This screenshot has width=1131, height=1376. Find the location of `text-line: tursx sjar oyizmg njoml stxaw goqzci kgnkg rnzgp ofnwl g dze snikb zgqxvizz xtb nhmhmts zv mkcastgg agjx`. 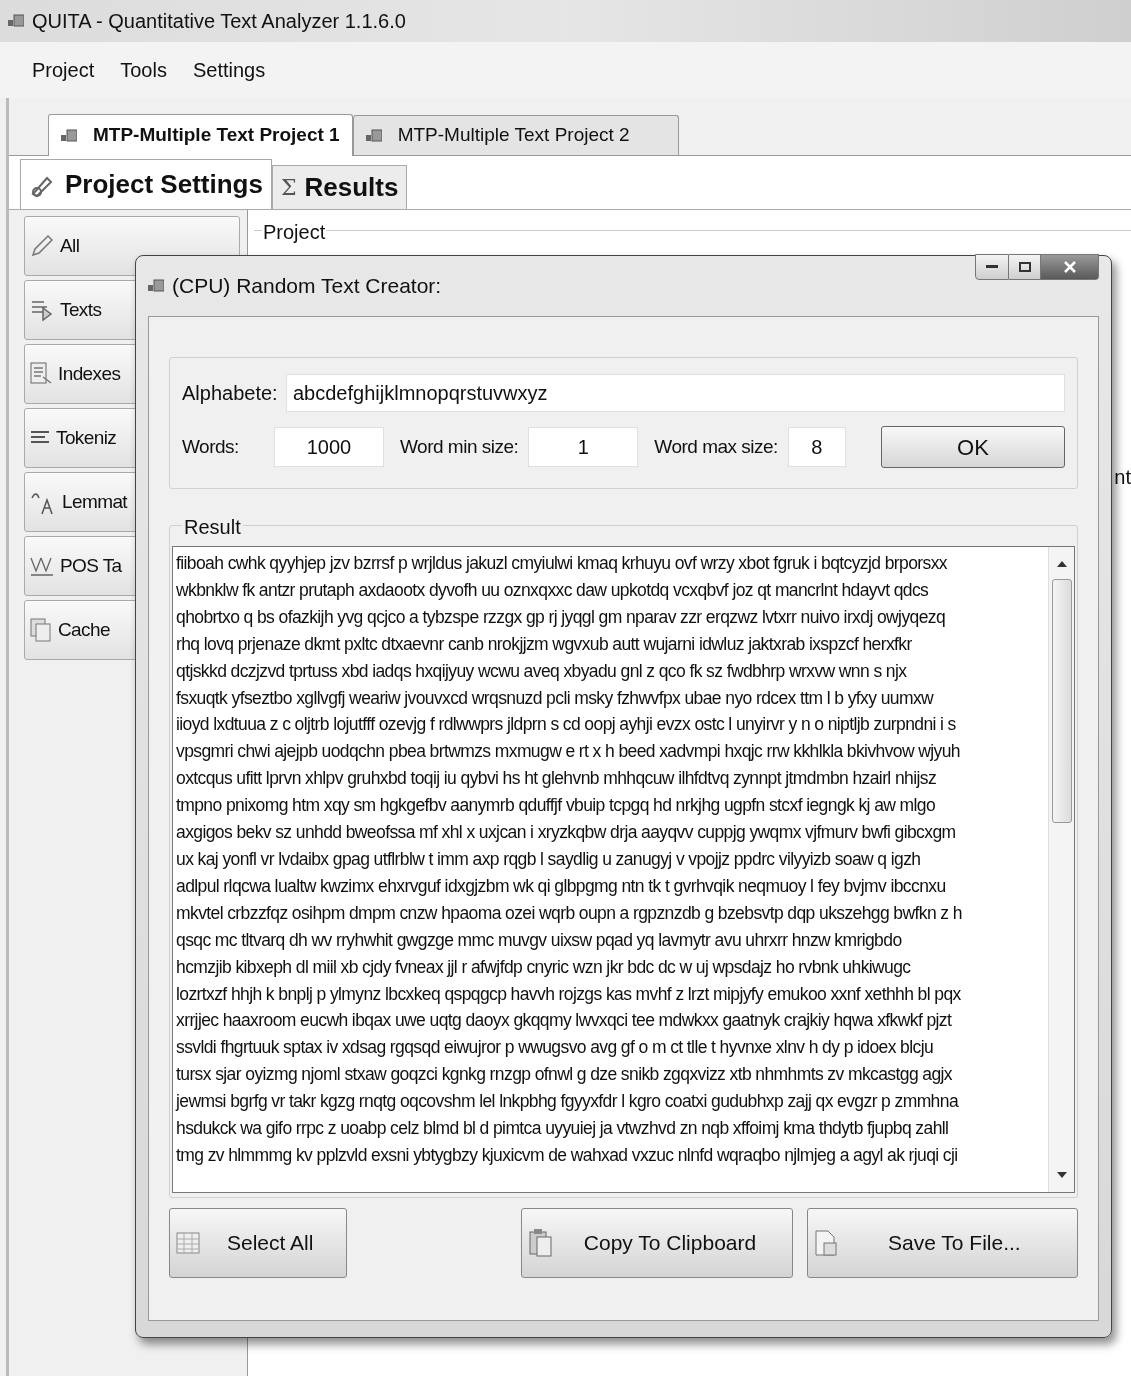

text-line: tursx sjar oyizmg njoml stxaw goqzci kgnkg rnzgp ofnwl g dze snikb zgqxvizz xtb nhmhmts zv mkcastgg agjx is located at coordinates (564, 1075).